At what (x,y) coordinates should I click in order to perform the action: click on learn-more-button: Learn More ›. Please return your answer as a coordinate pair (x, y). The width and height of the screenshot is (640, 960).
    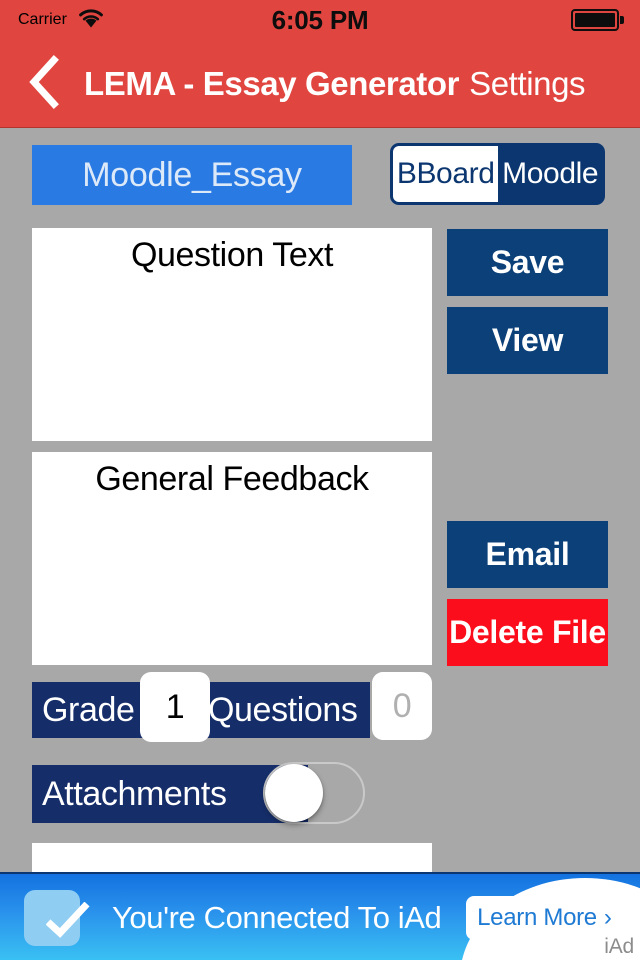
    Looking at the image, I should click on (544, 918).